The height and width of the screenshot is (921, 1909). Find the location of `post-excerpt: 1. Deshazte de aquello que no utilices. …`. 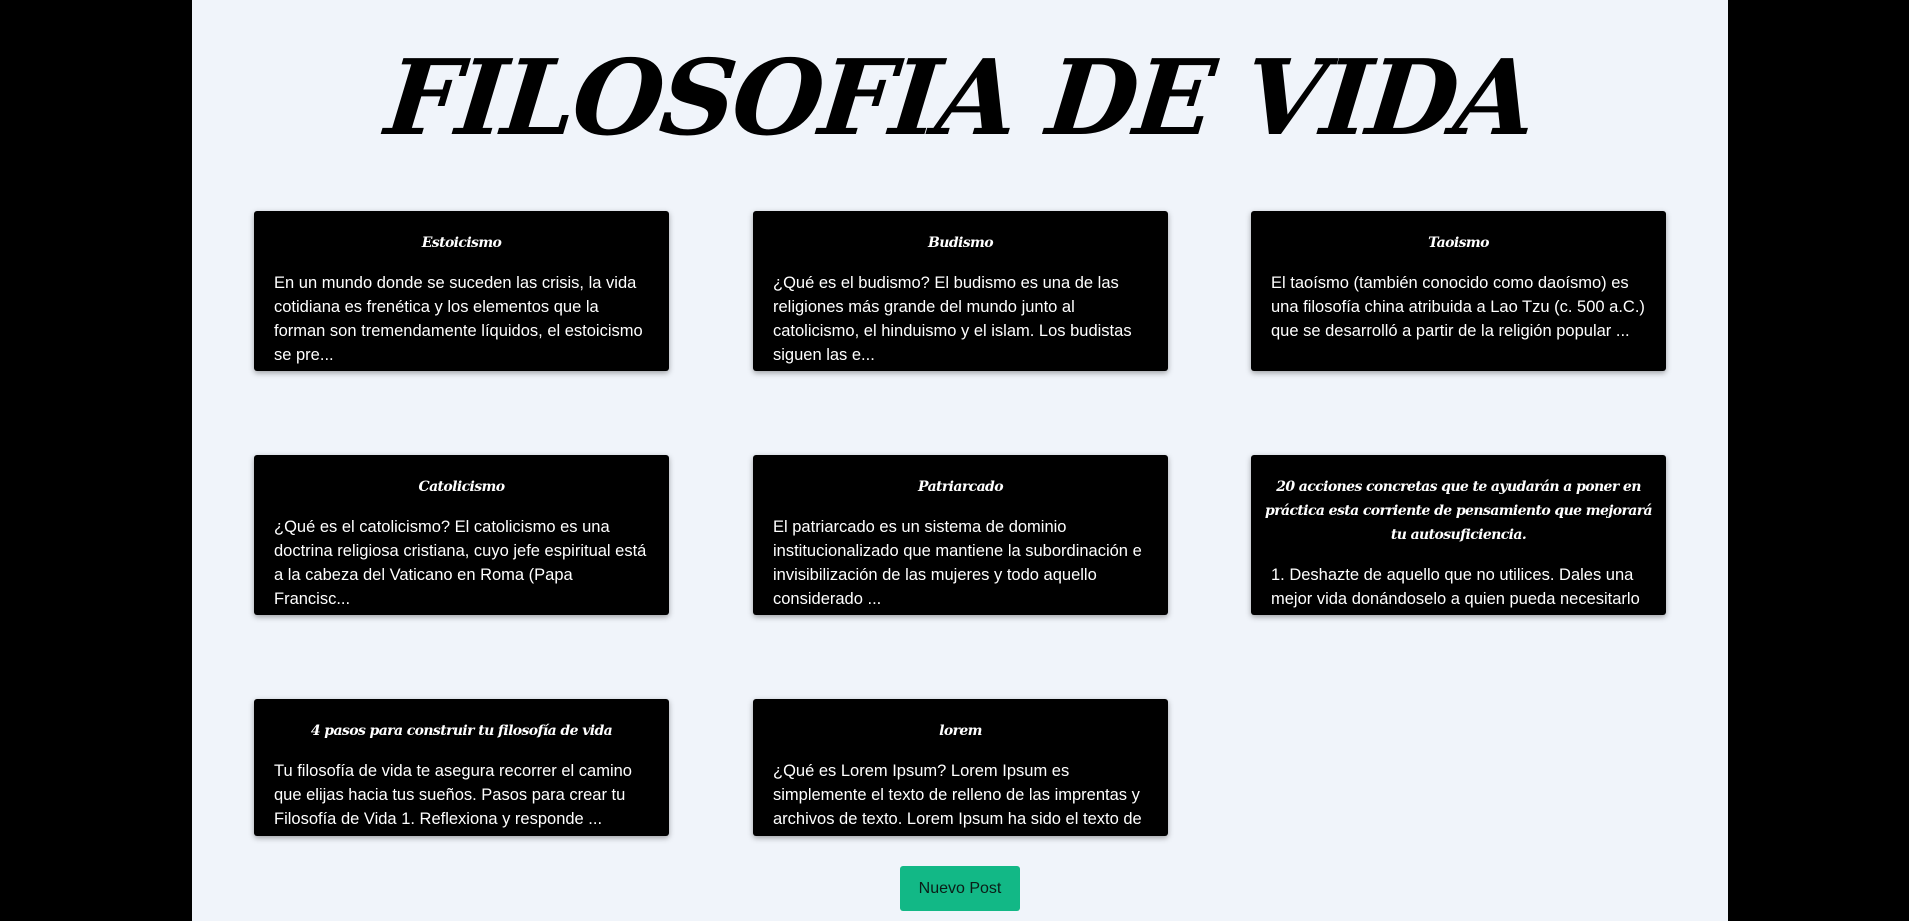

post-excerpt: 1. Deshazte de aquello que no utilices. … is located at coordinates (1455, 590).